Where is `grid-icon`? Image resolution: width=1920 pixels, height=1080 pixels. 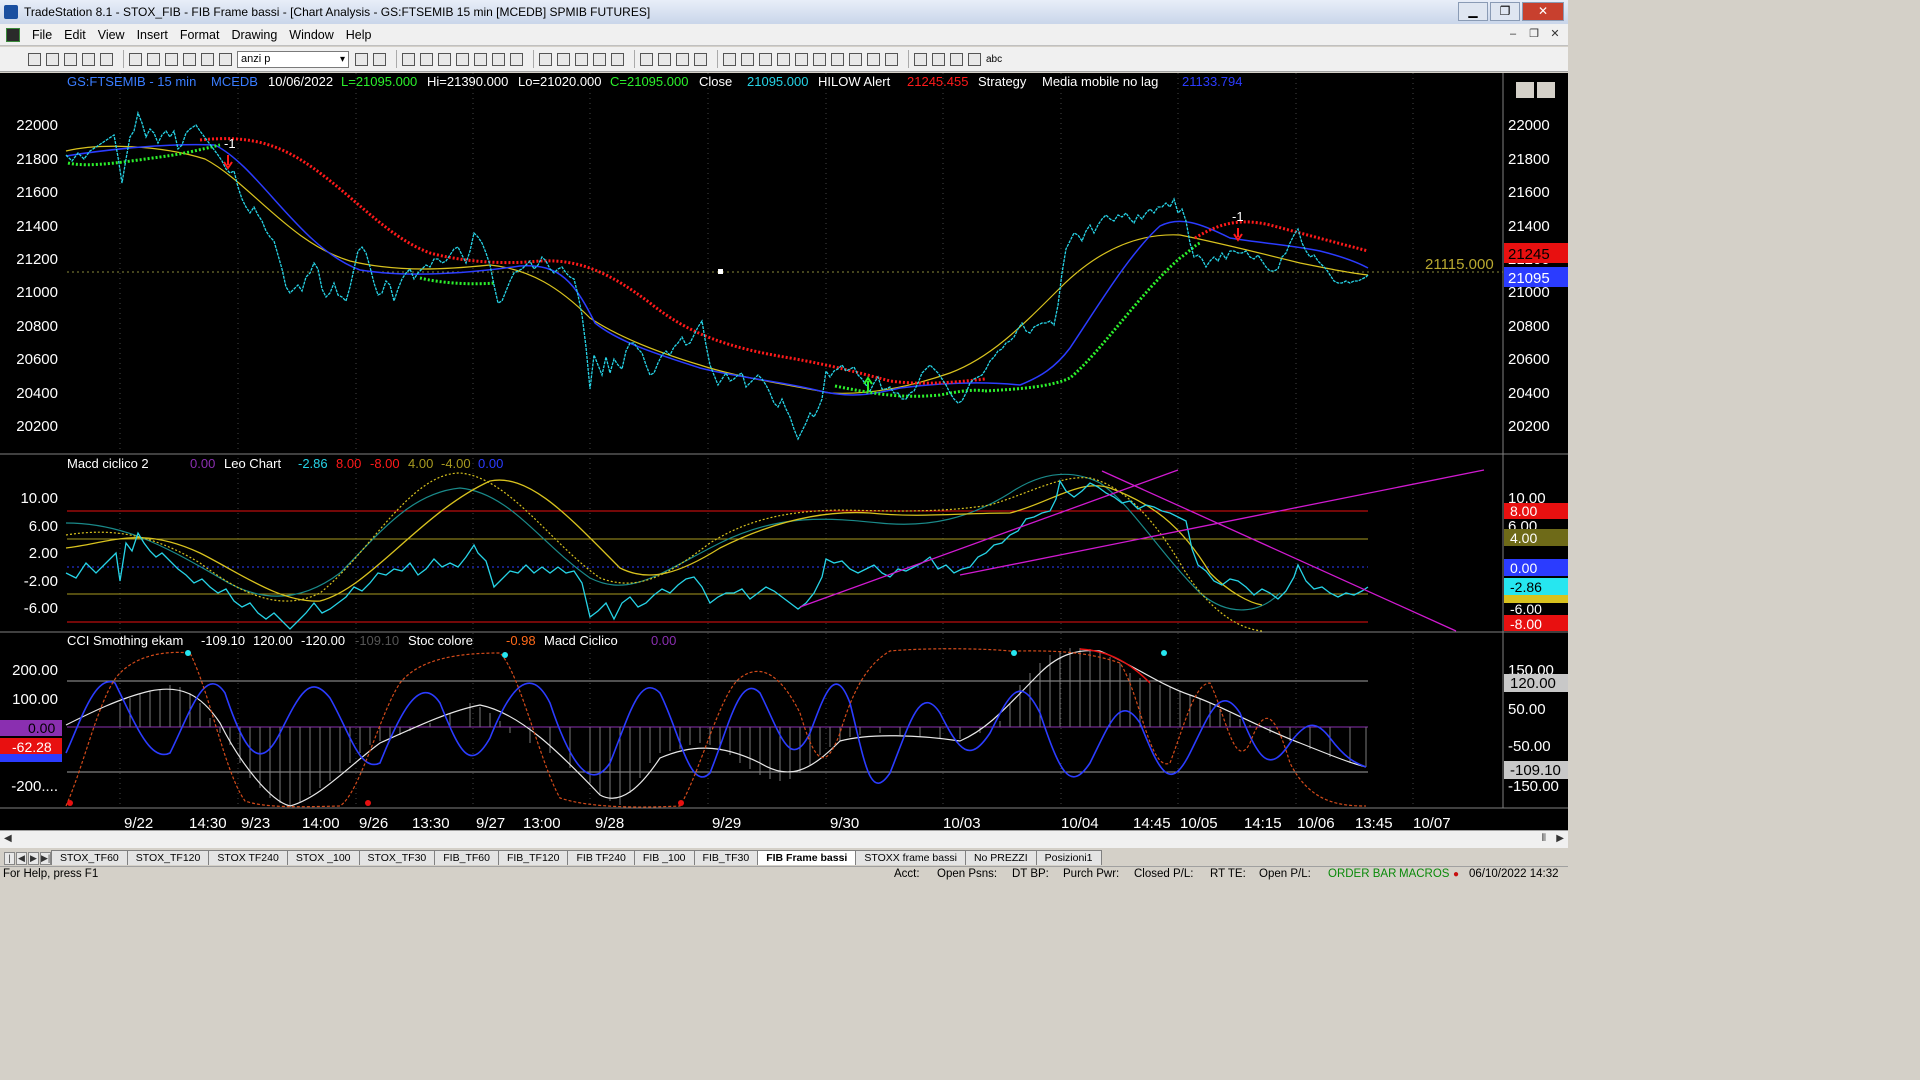 grid-icon is located at coordinates (480, 59).